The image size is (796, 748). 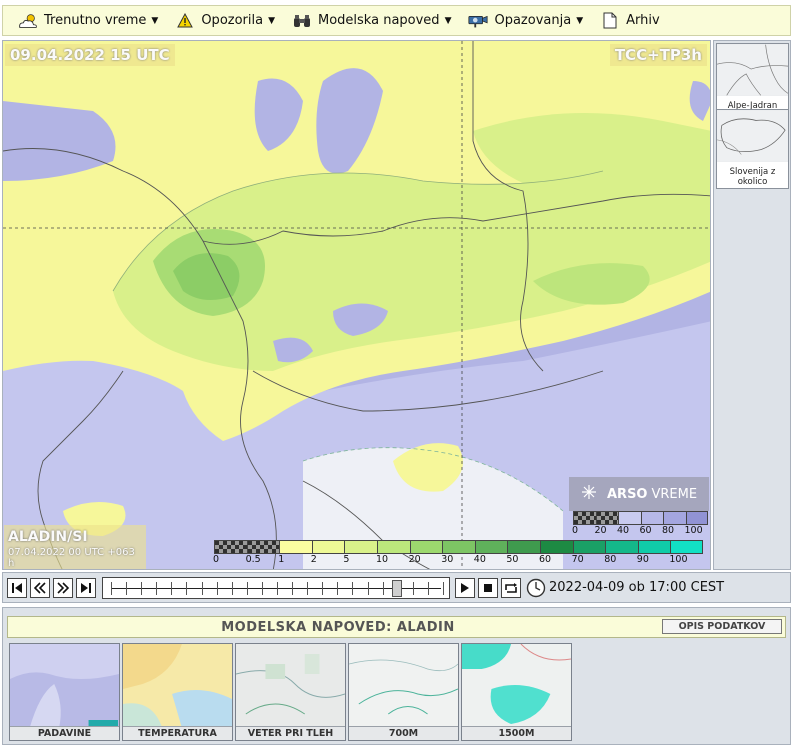 I want to click on precip-legend-swatches, so click(x=458, y=547).